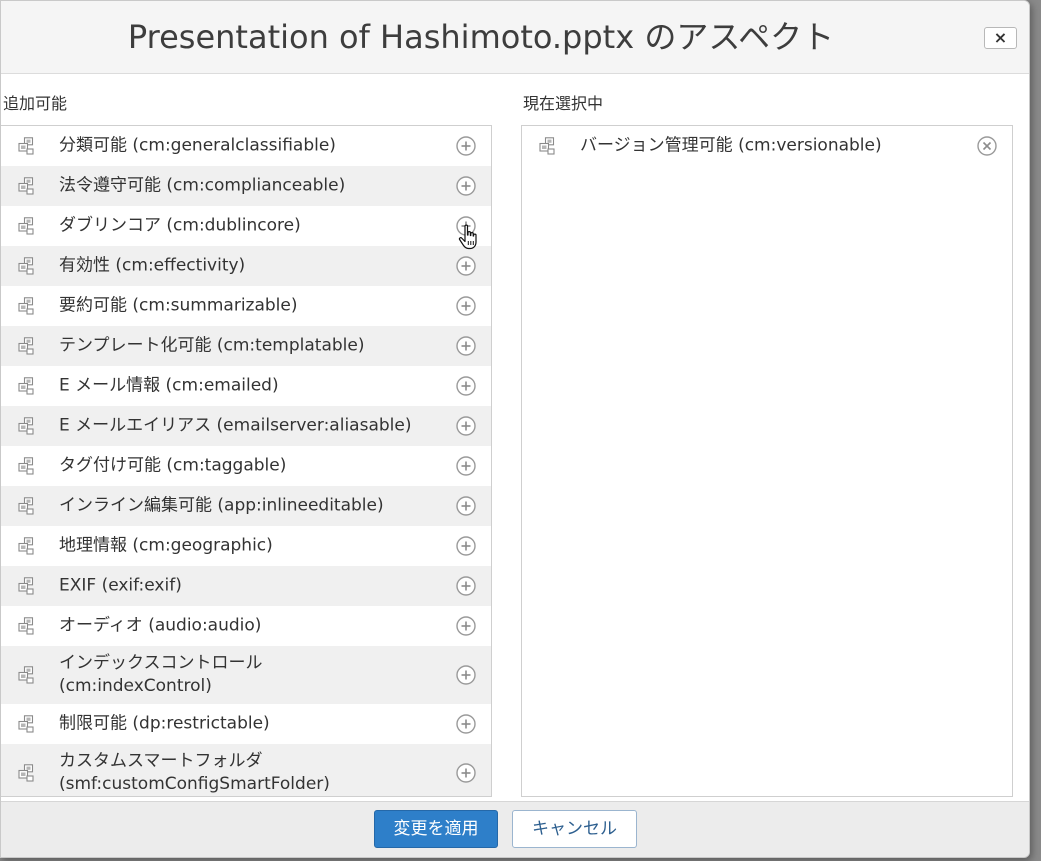 Image resolution: width=1041 pixels, height=861 pixels. I want to click on aspect-label-line: (cm:indexControl), so click(135, 686).